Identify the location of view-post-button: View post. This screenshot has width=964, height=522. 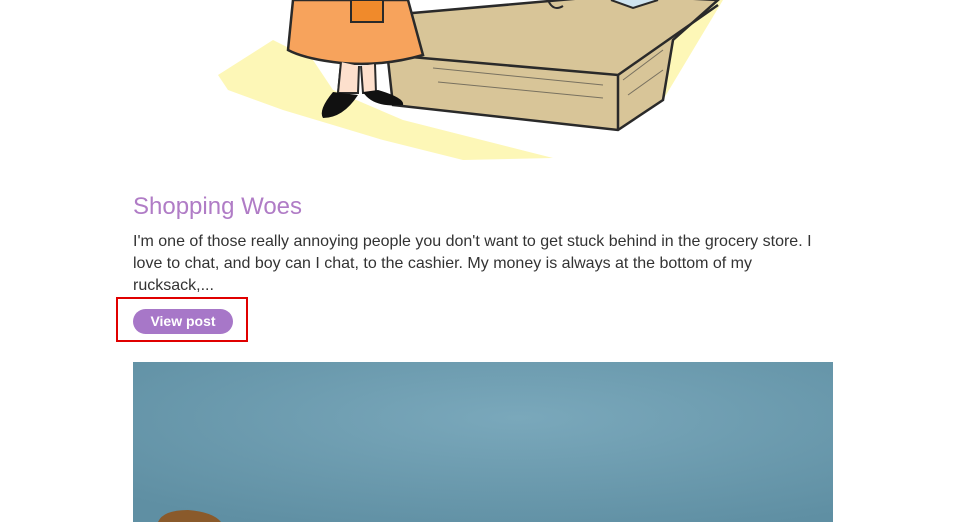
(183, 321).